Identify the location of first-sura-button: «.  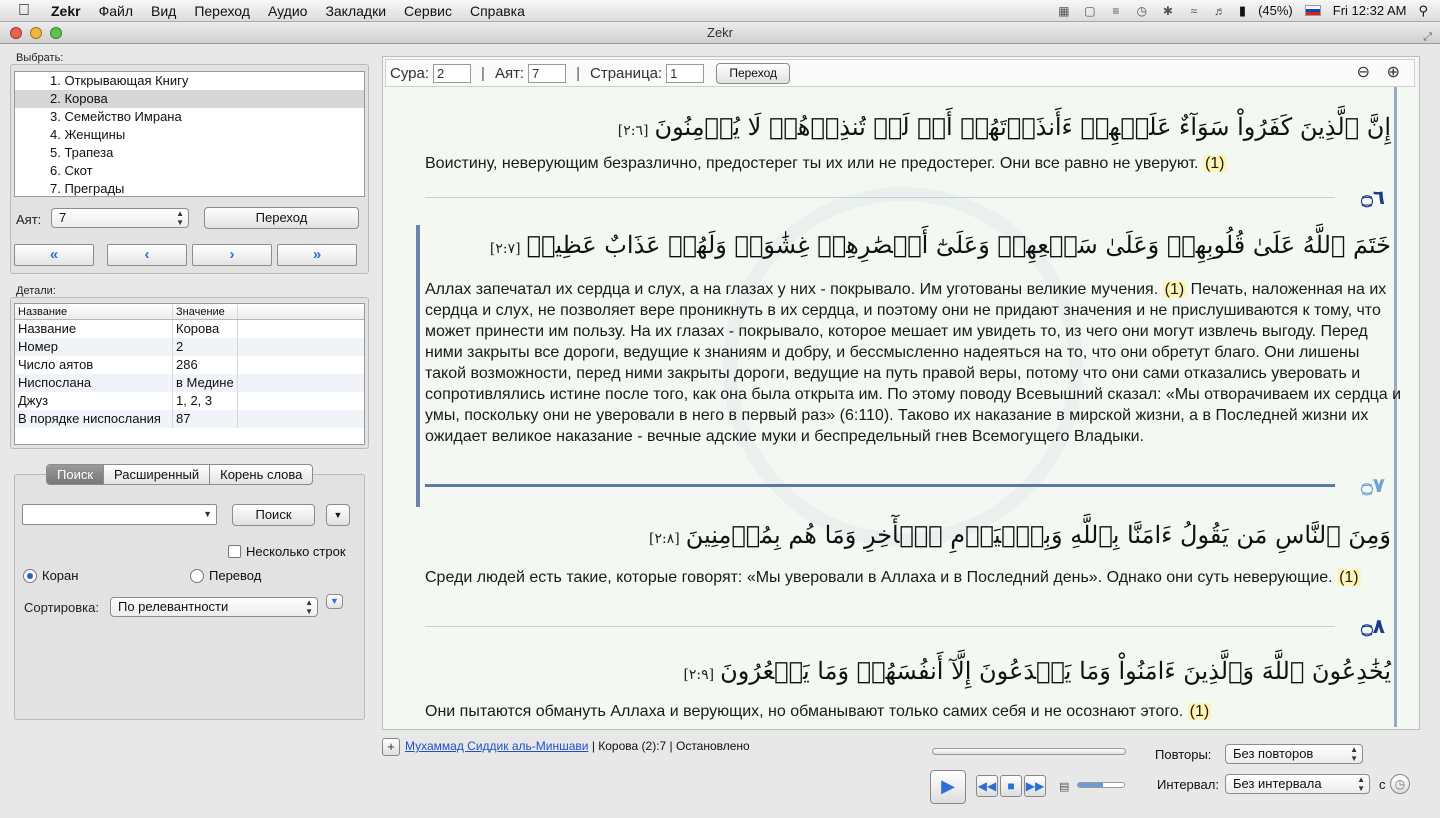
(54, 255).